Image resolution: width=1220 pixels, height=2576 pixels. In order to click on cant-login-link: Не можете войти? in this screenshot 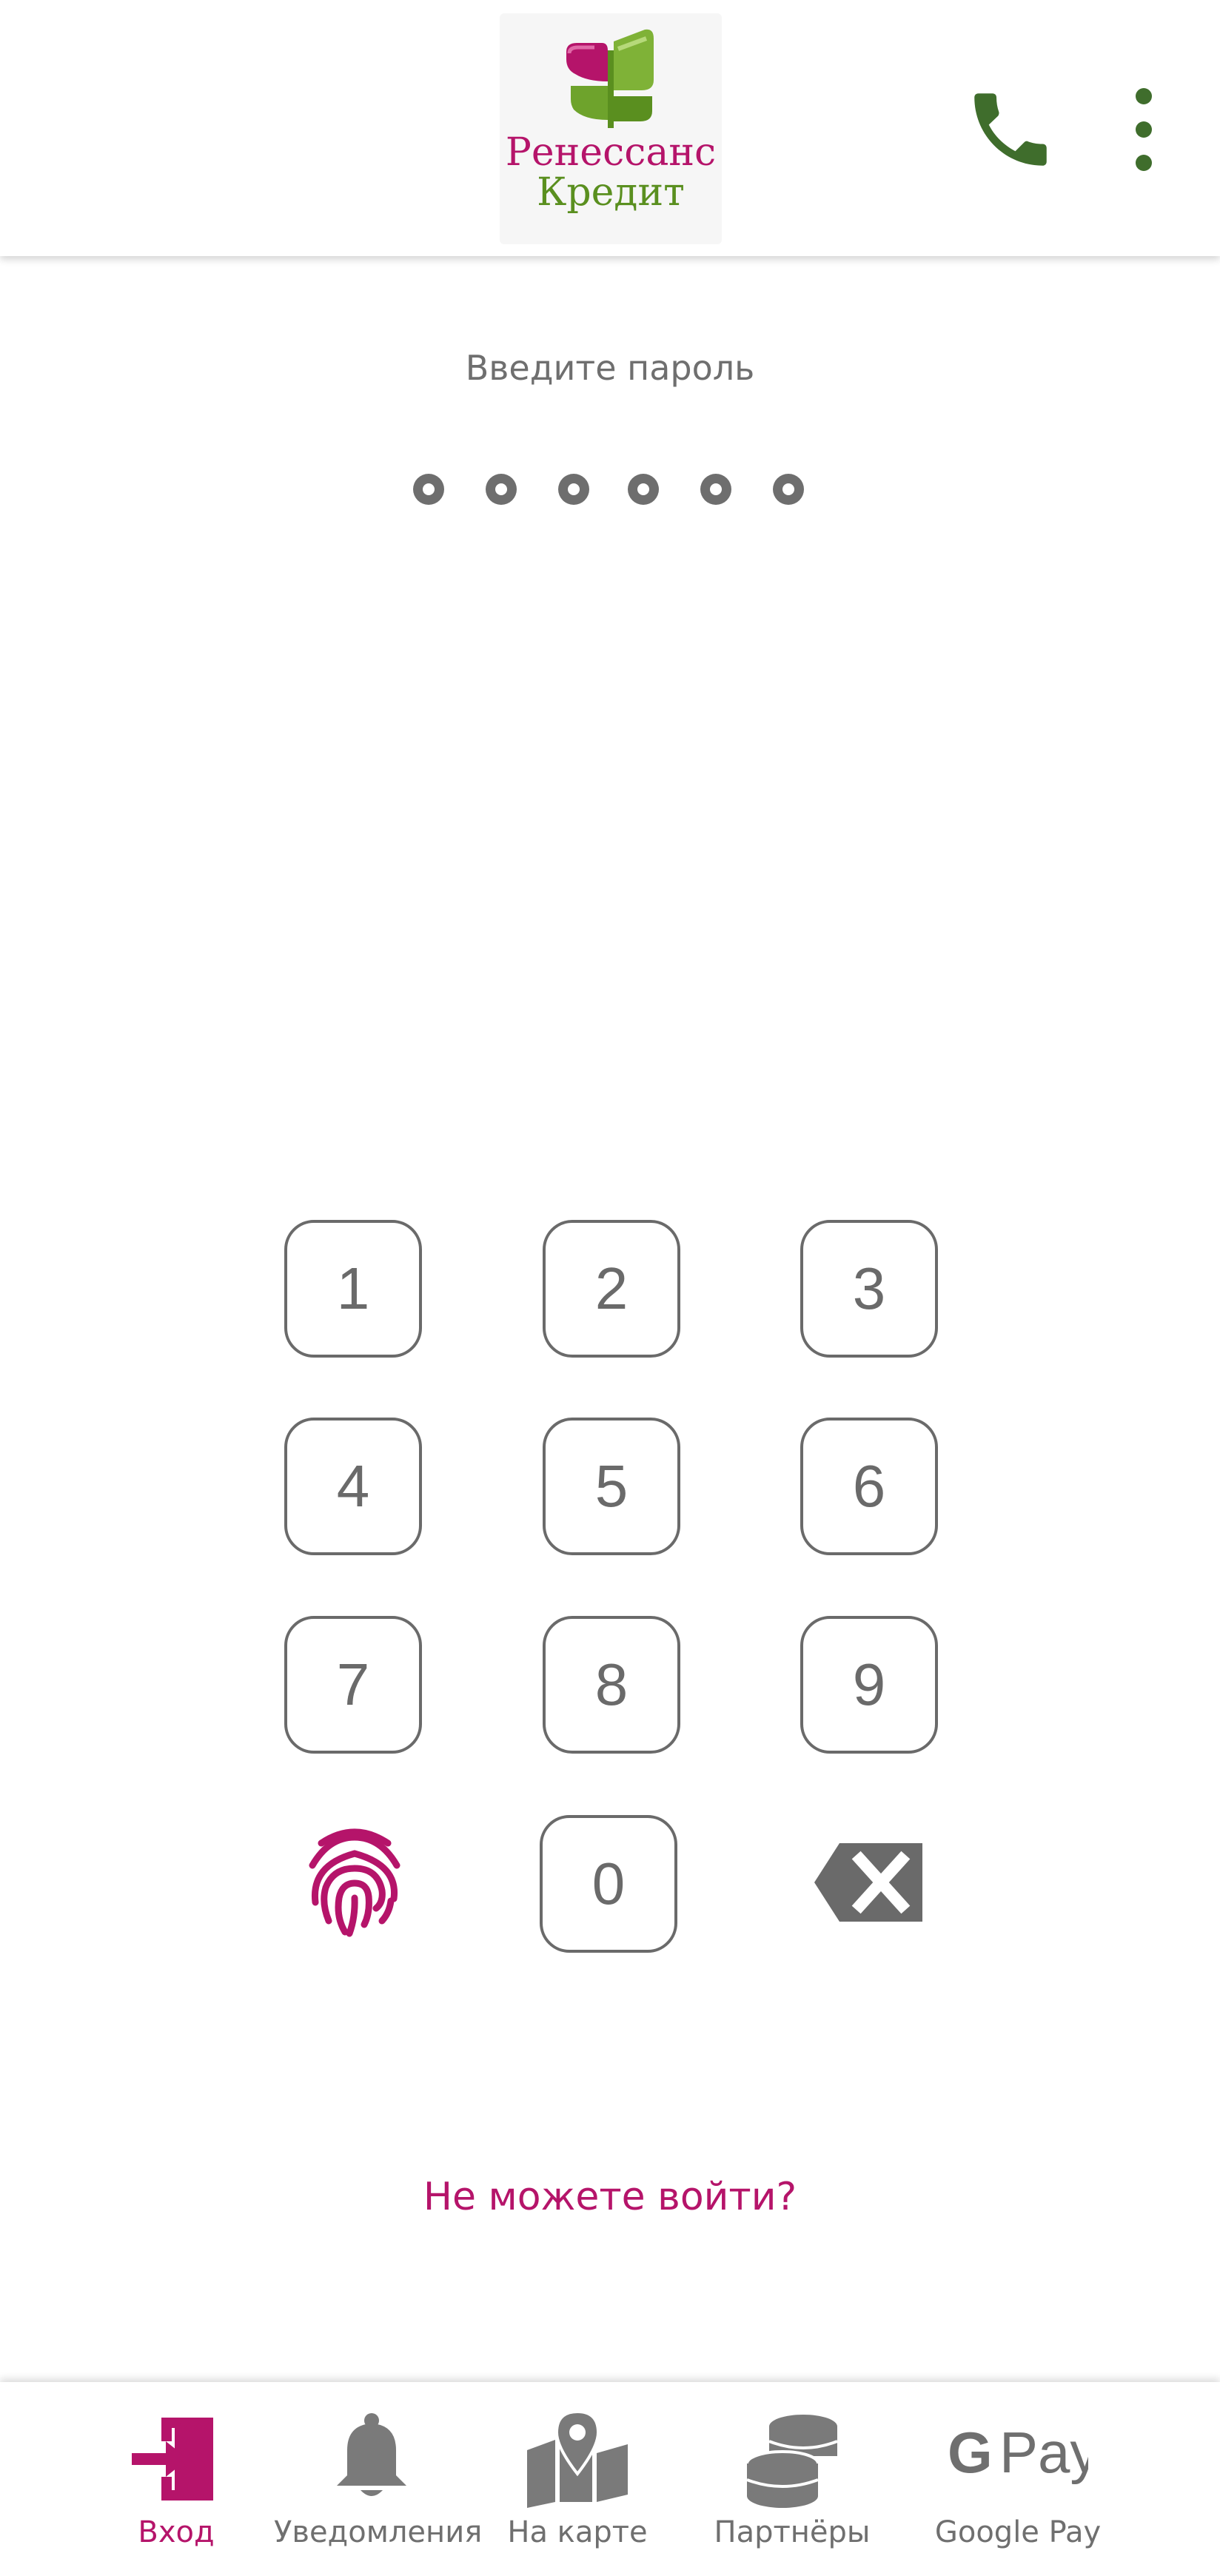, I will do `click(610, 2197)`.